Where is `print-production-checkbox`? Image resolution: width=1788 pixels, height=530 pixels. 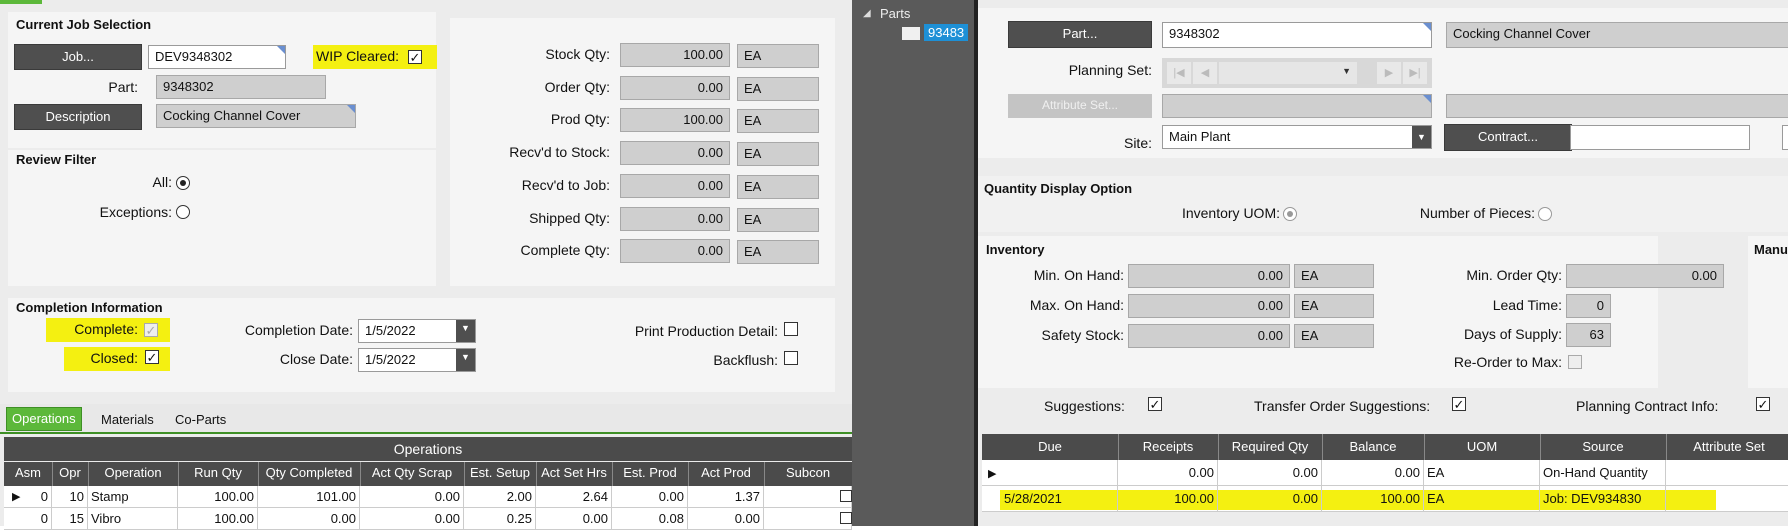 print-production-checkbox is located at coordinates (791, 329).